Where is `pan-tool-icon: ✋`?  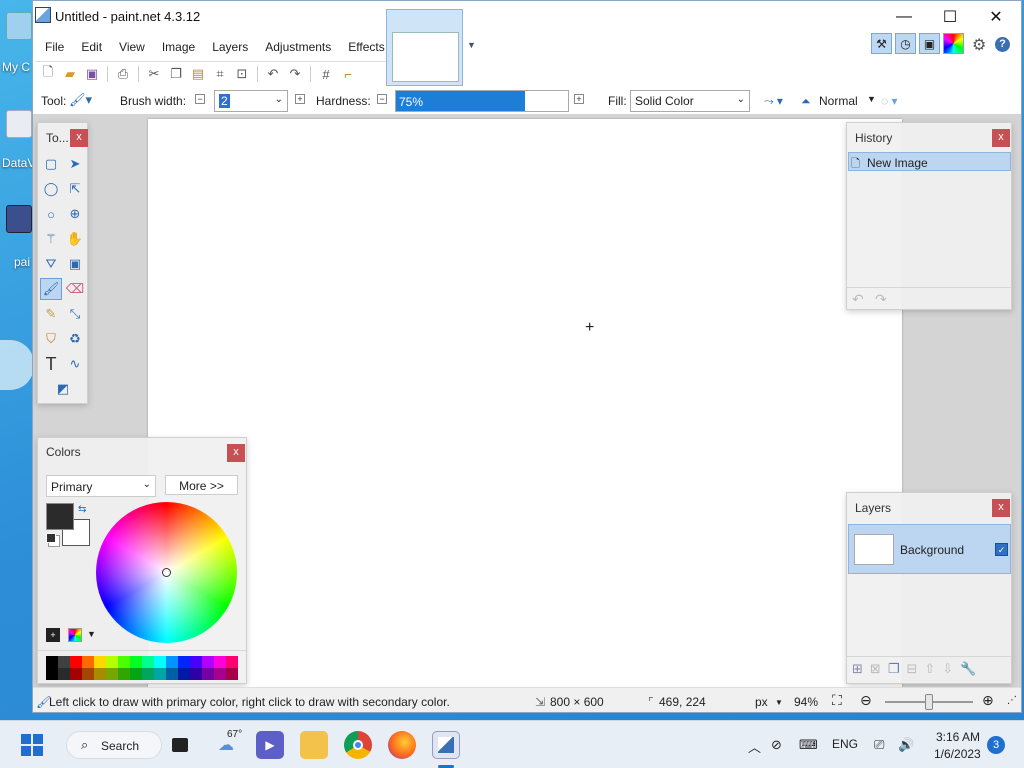 pan-tool-icon: ✋ is located at coordinates (75, 239).